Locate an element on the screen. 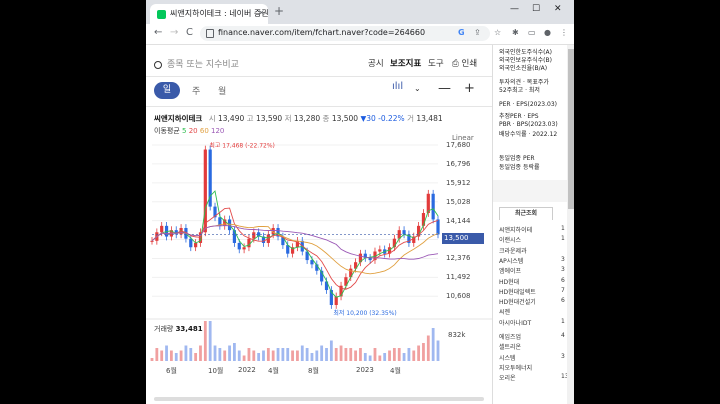  close-window-button: ✕ is located at coordinates (558, 9).